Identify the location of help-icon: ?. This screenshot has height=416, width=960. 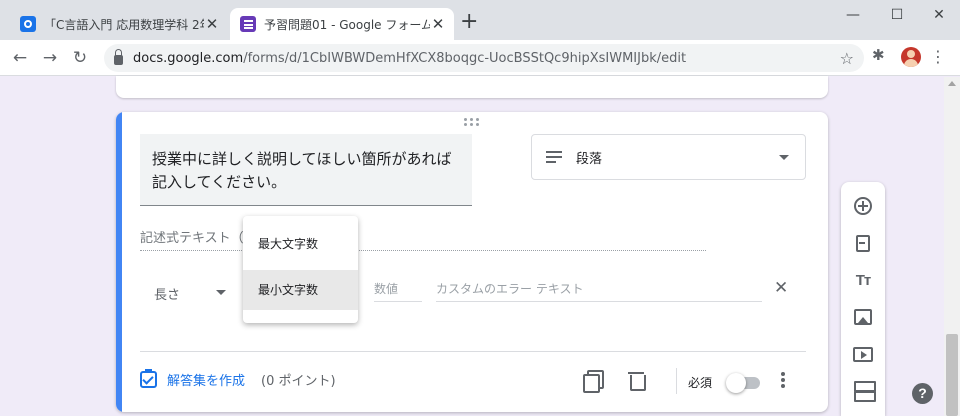
(922, 393).